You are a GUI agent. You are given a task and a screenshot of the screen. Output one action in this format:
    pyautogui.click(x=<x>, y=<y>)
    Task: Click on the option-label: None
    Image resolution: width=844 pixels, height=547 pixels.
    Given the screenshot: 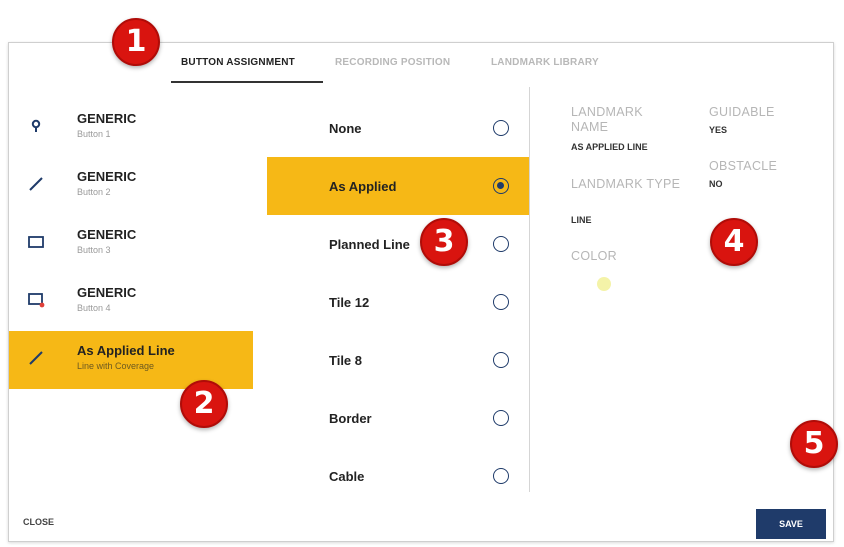 What is the action you would take?
    pyautogui.click(x=345, y=128)
    